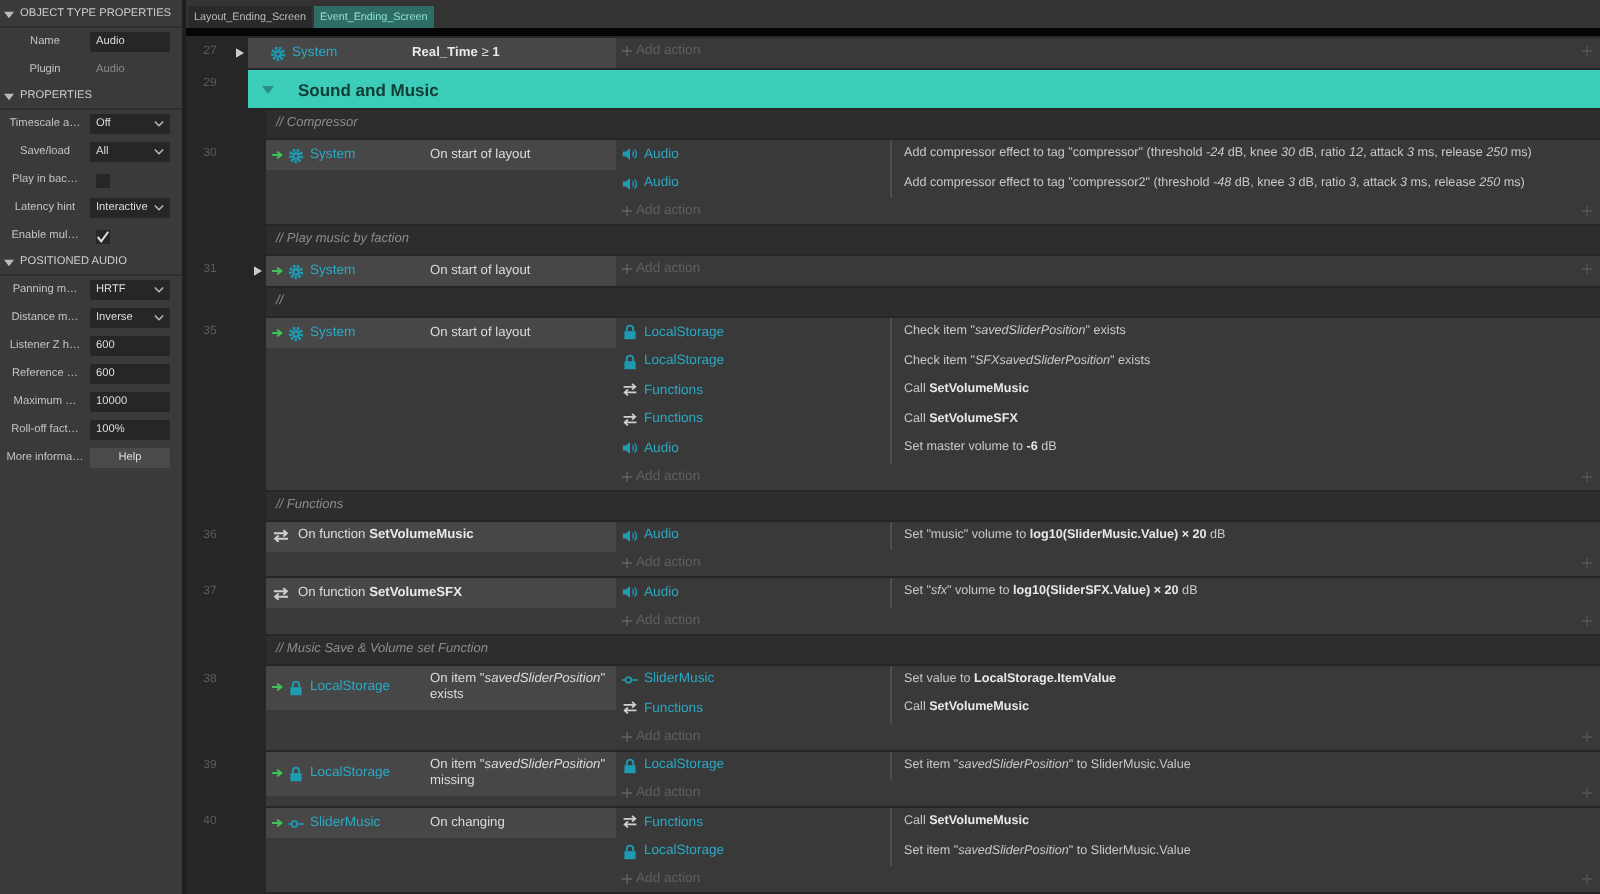  I want to click on group-title: Sound and Music, so click(368, 89).